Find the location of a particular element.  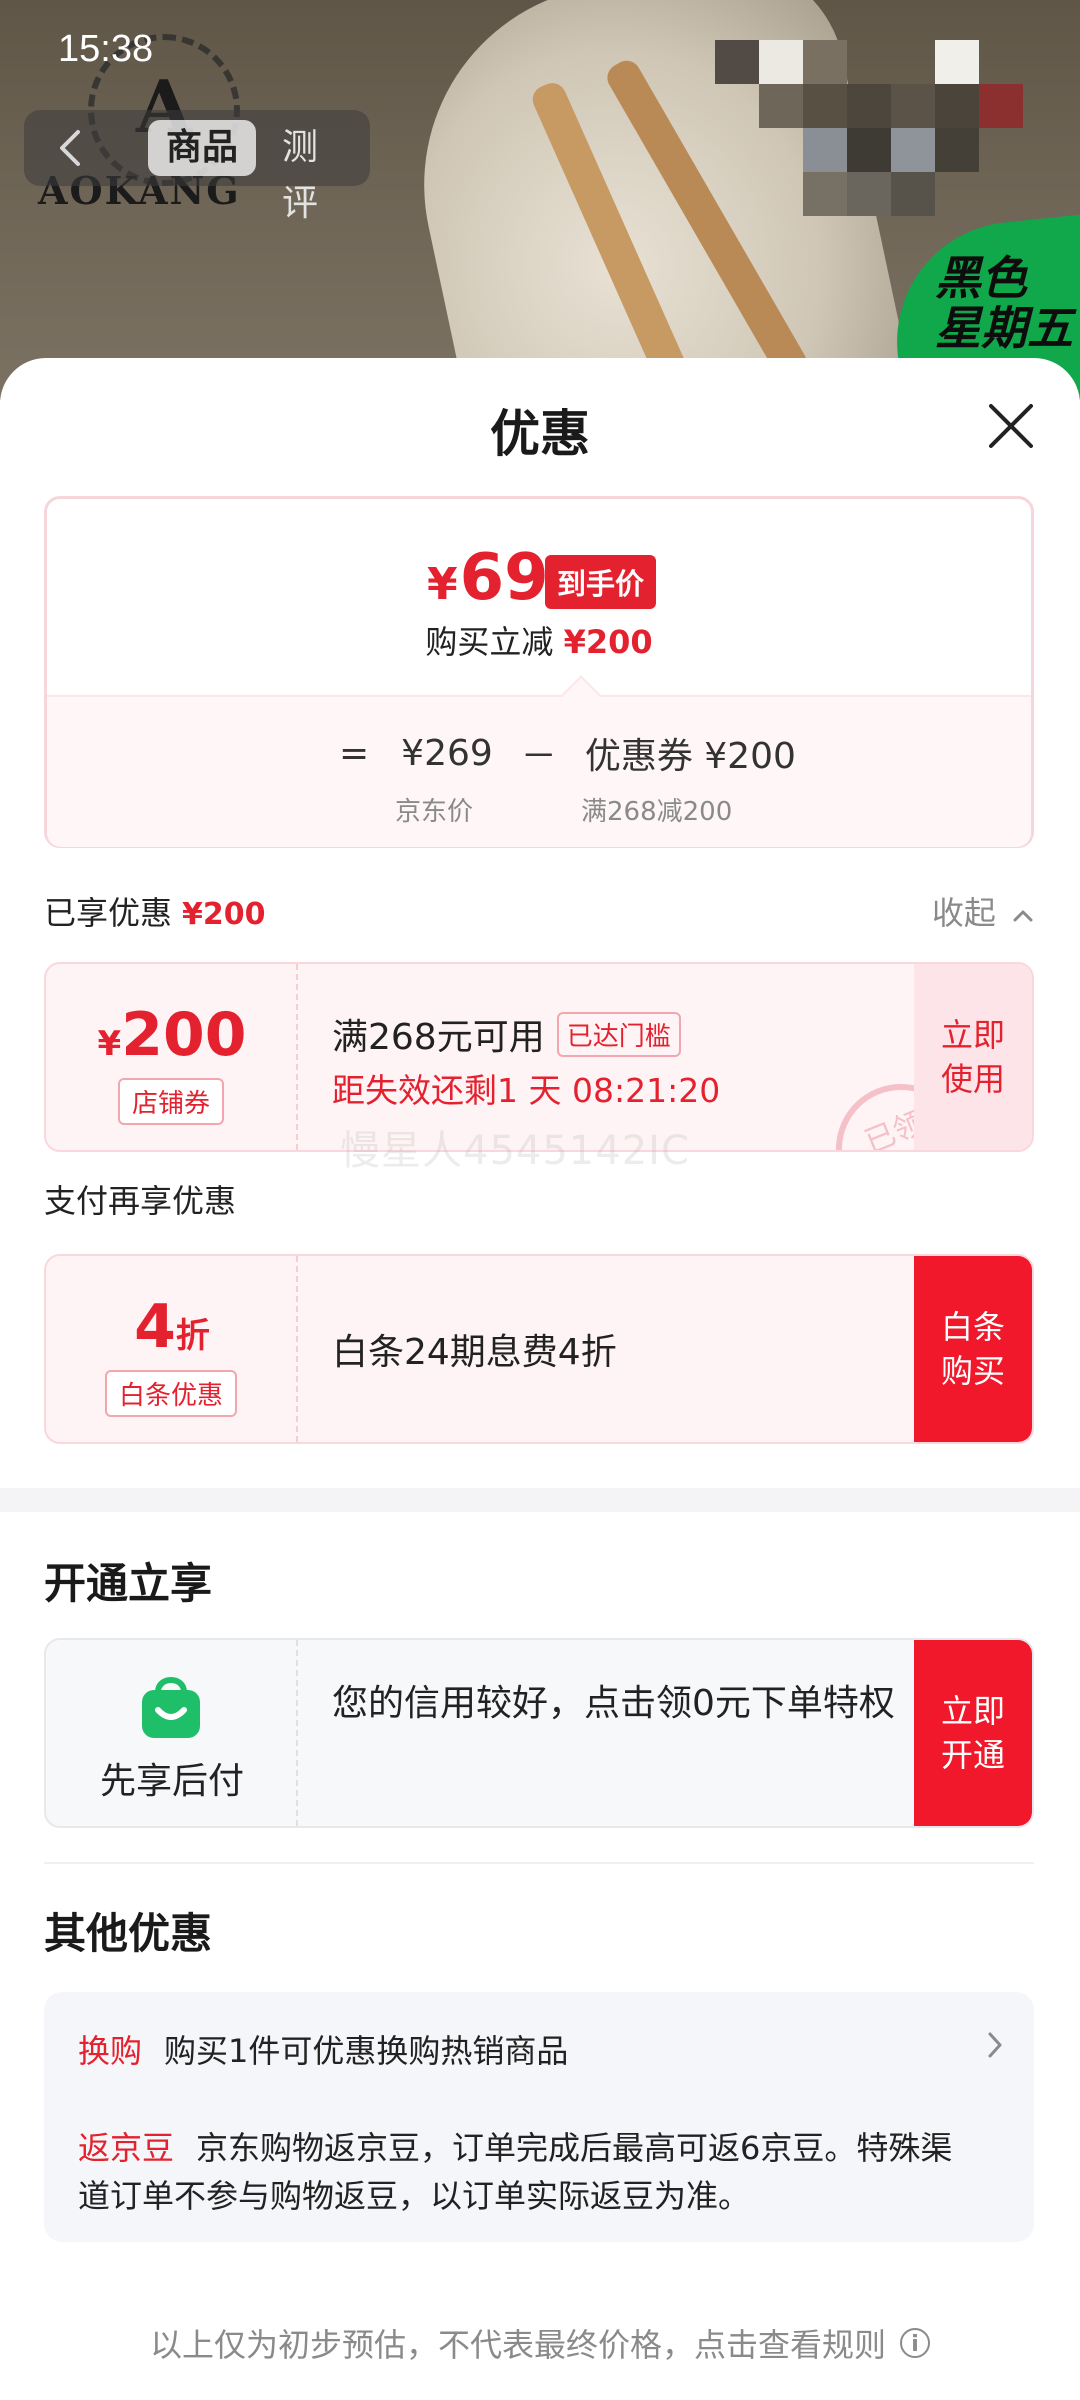

info-icon: i is located at coordinates (915, 2343).